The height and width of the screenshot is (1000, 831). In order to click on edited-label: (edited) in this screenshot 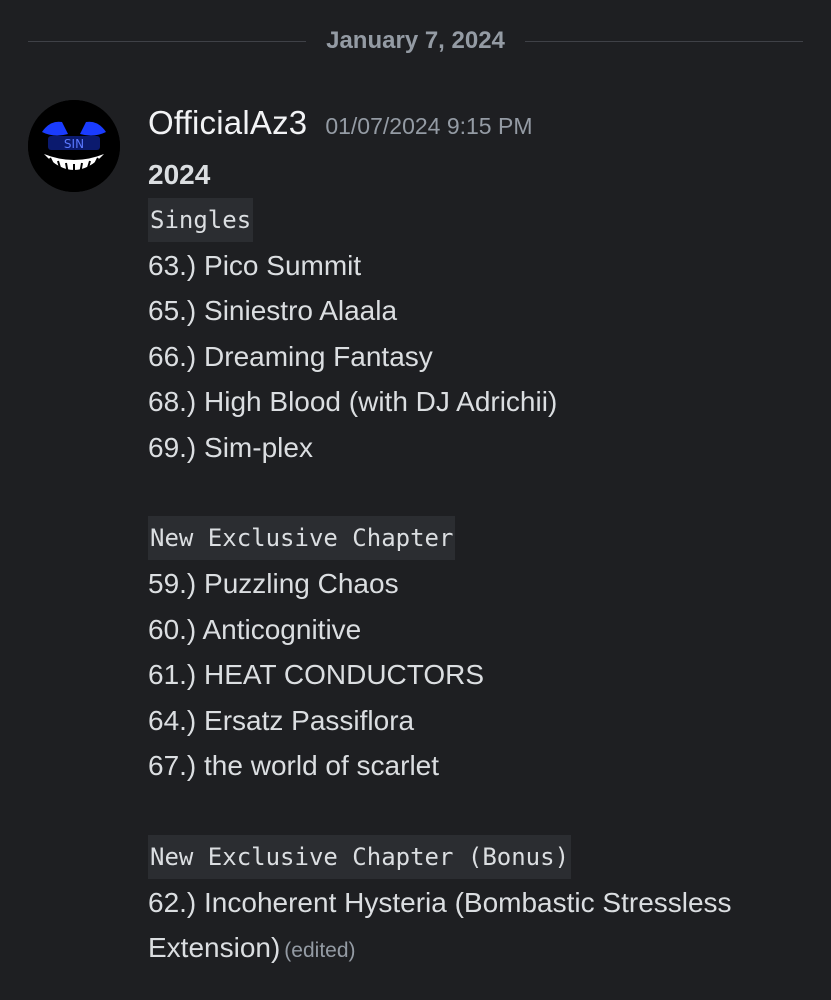, I will do `click(320, 951)`.